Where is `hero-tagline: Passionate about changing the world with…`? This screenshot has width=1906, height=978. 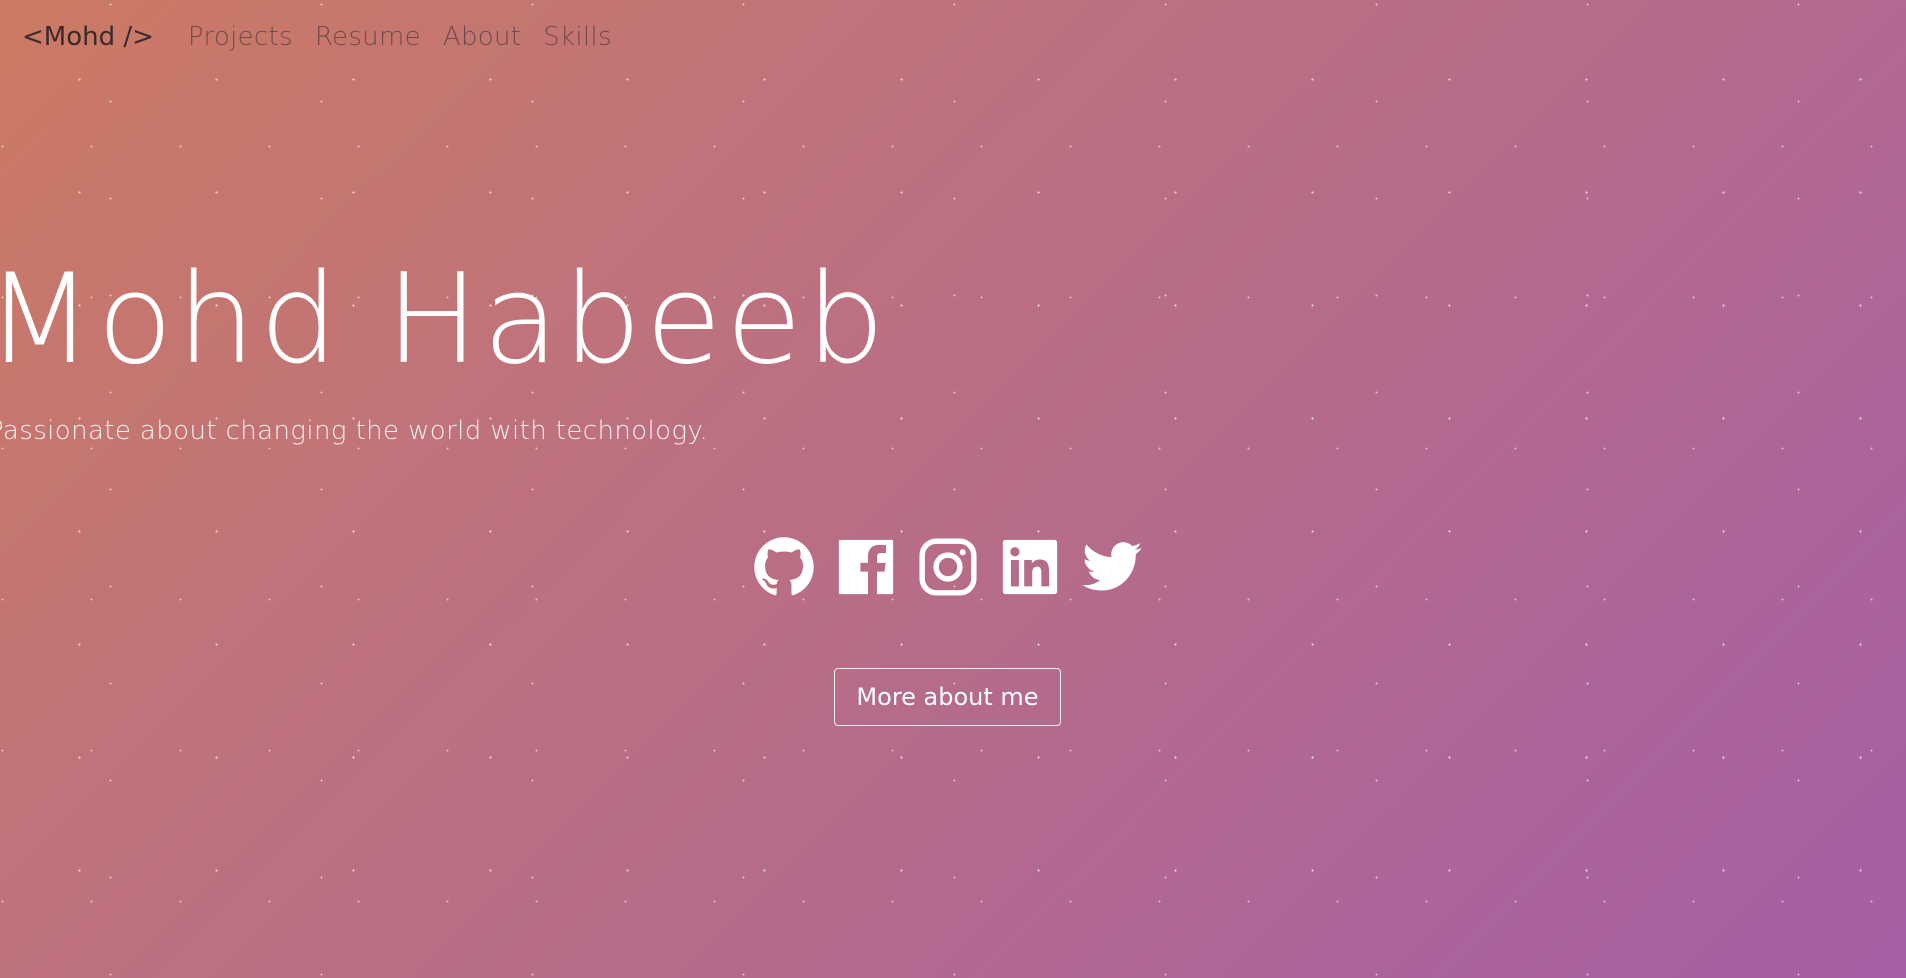 hero-tagline: Passionate about changing the world with… is located at coordinates (354, 431).